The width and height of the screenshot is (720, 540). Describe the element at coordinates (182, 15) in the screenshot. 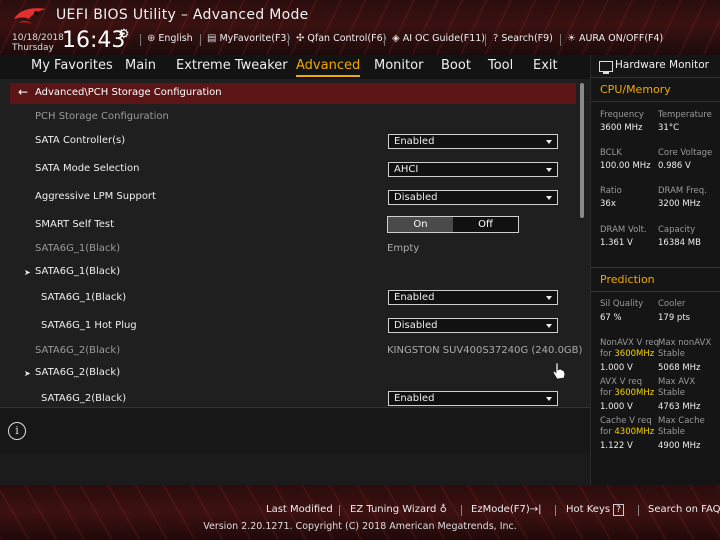

I see `app-title: UEFI BIOS Utility – Advanced Mode` at that location.